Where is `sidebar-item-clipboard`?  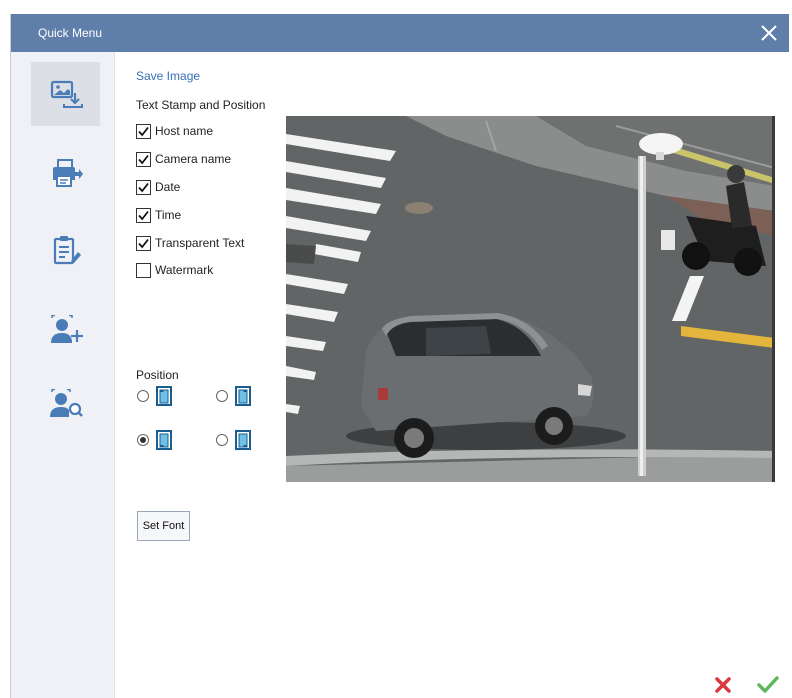
sidebar-item-clipboard is located at coordinates (65, 250).